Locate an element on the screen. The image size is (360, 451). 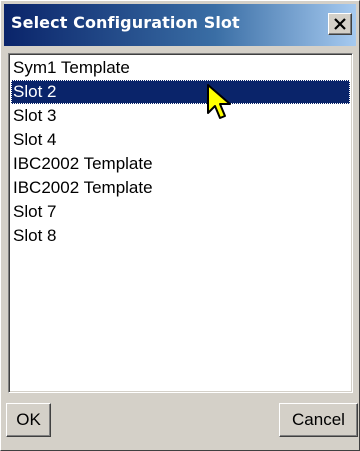
slot-list-item: Sym1 Template is located at coordinates (180, 68).